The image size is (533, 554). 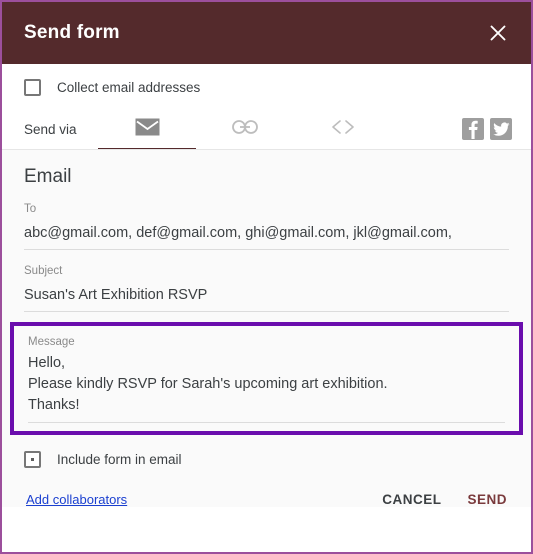 I want to click on link-icon, so click(x=245, y=129).